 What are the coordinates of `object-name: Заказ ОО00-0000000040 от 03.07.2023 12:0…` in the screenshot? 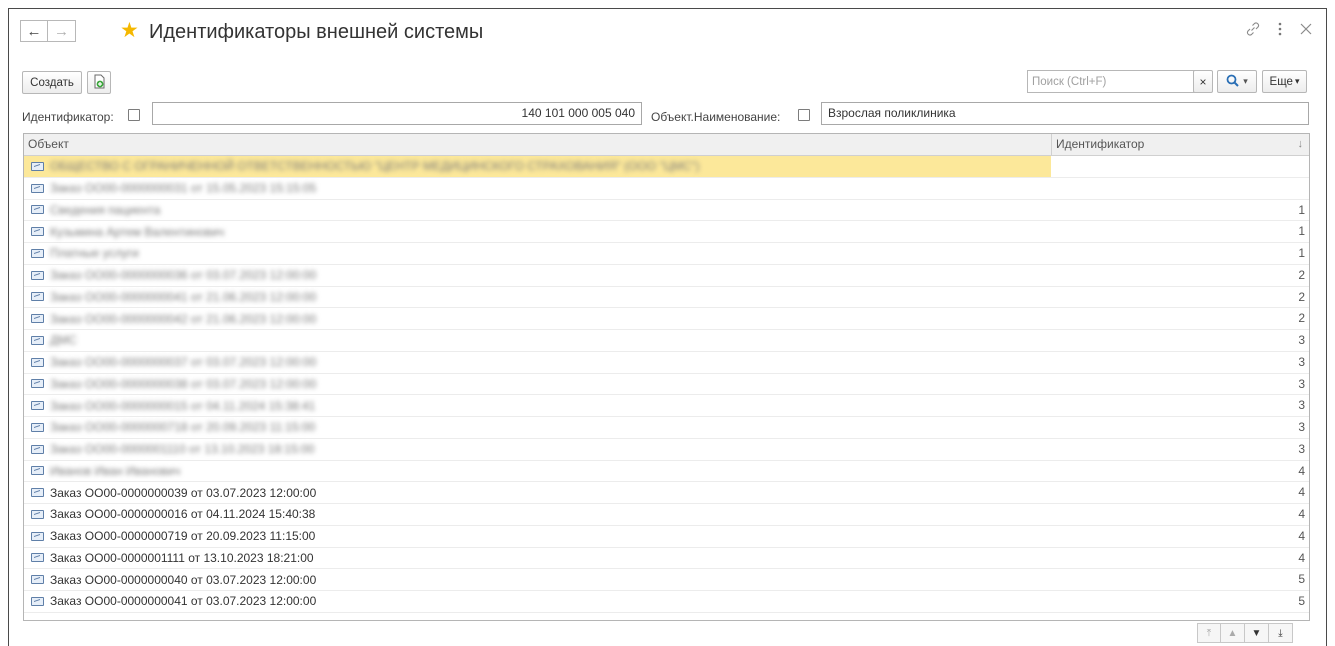 It's located at (183, 579).